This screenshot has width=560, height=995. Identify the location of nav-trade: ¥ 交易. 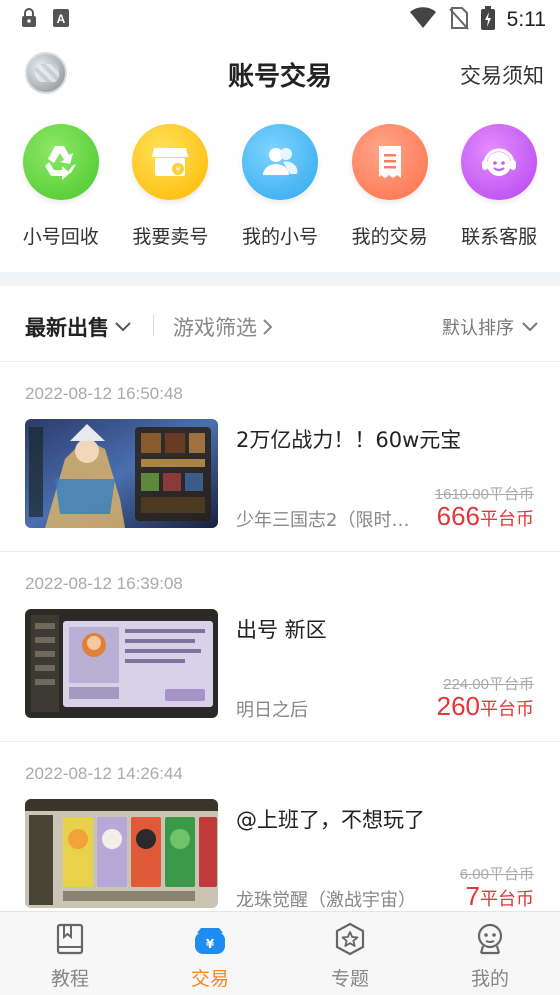
(210, 953).